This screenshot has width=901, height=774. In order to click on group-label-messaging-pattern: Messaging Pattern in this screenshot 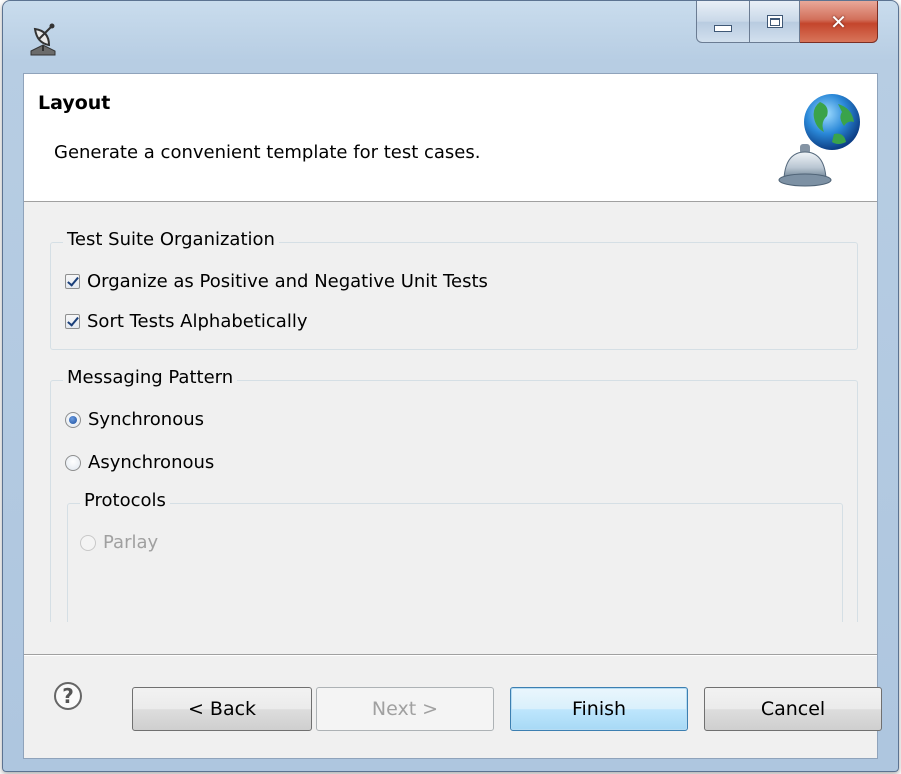, I will do `click(150, 377)`.